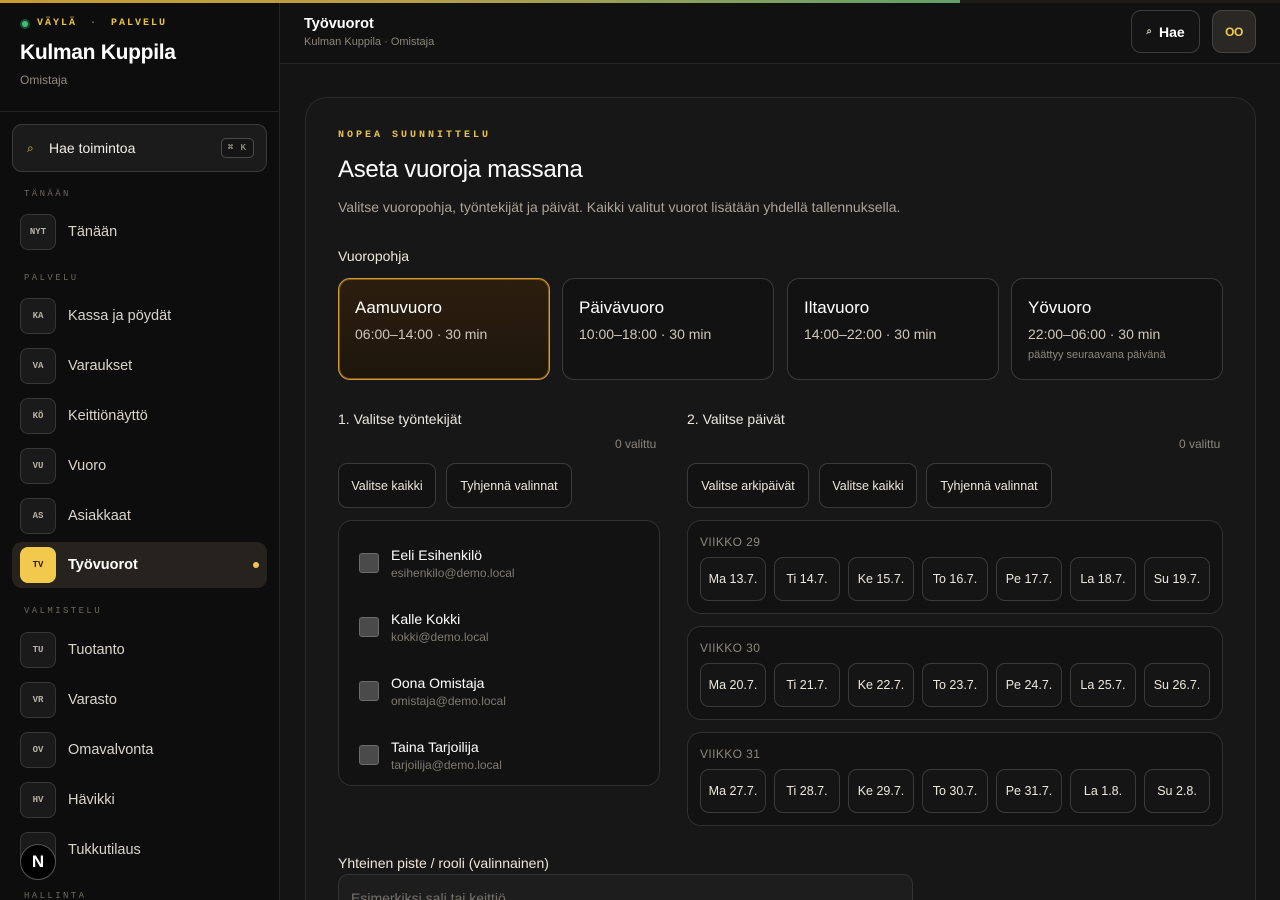  What do you see at coordinates (1103, 791) in the screenshot?
I see `day-toggle: La 1.8.` at bounding box center [1103, 791].